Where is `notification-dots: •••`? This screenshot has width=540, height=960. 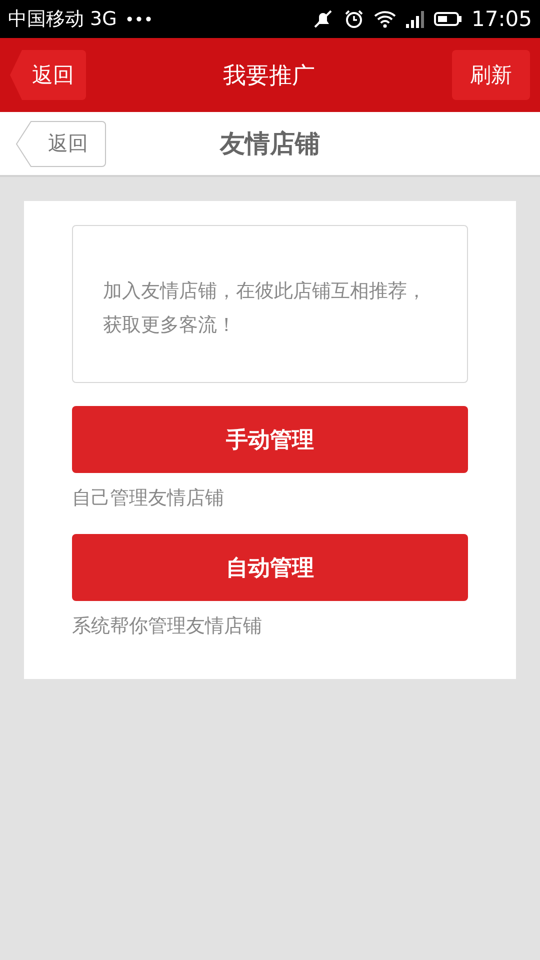
notification-dots: ••• is located at coordinates (139, 19).